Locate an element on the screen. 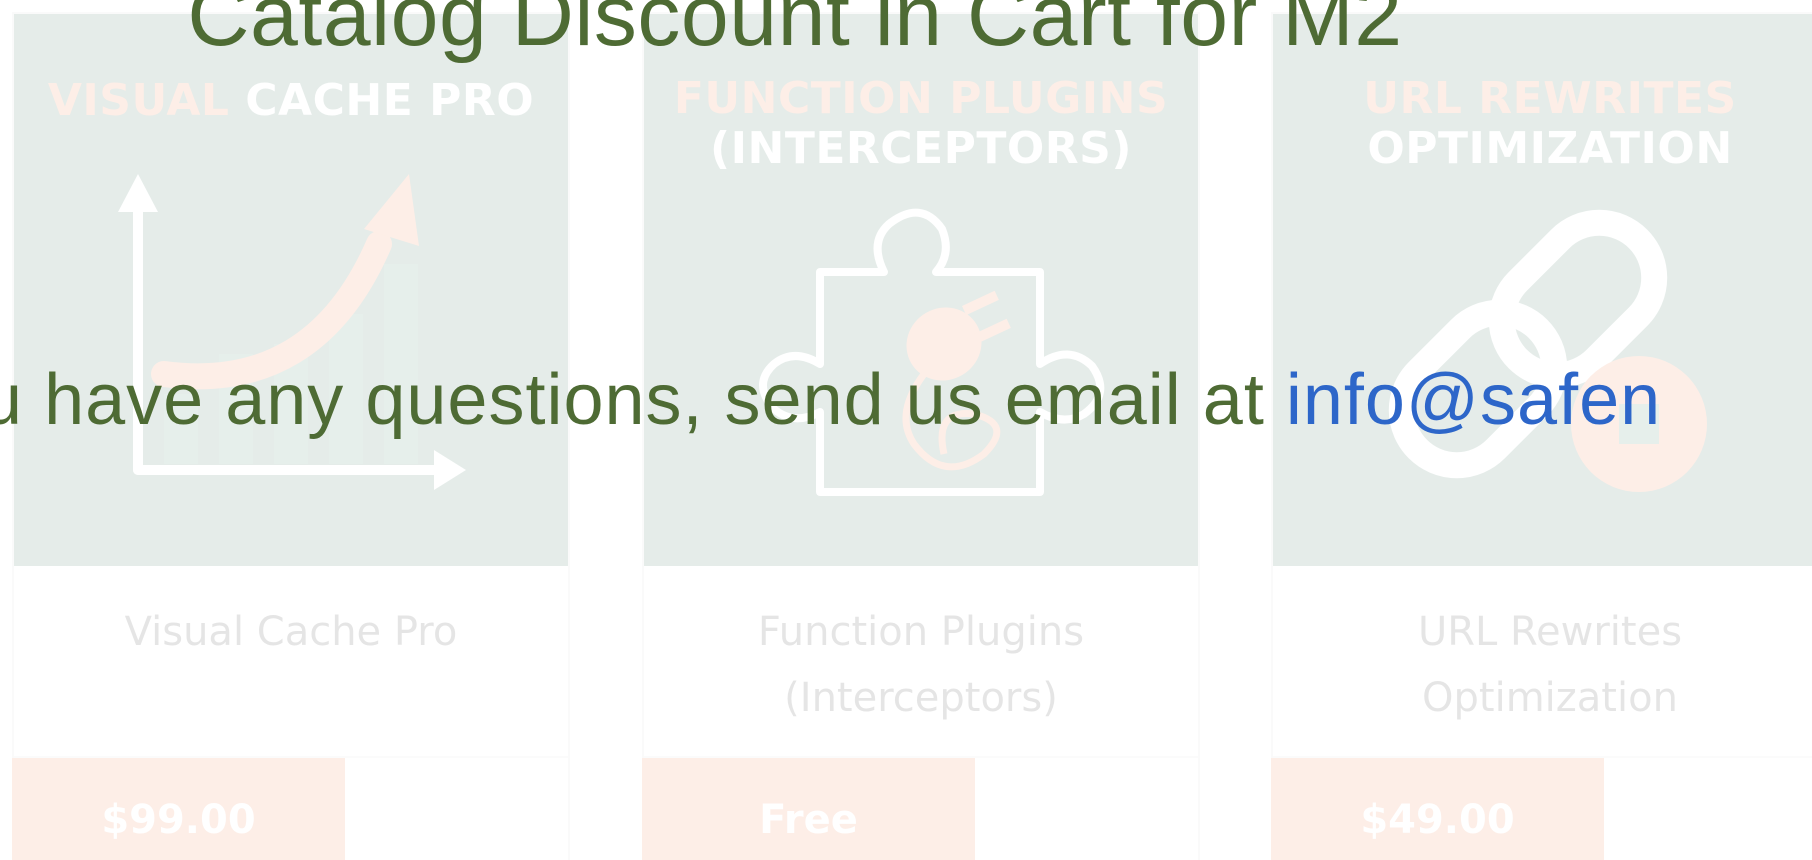 This screenshot has width=1812, height=860. price-badge: Free is located at coordinates (808, 809).